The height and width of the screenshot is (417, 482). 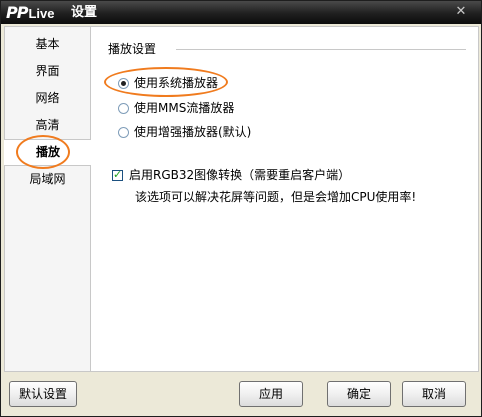 What do you see at coordinates (48, 152) in the screenshot?
I see `sidebar-item-playback: 播放` at bounding box center [48, 152].